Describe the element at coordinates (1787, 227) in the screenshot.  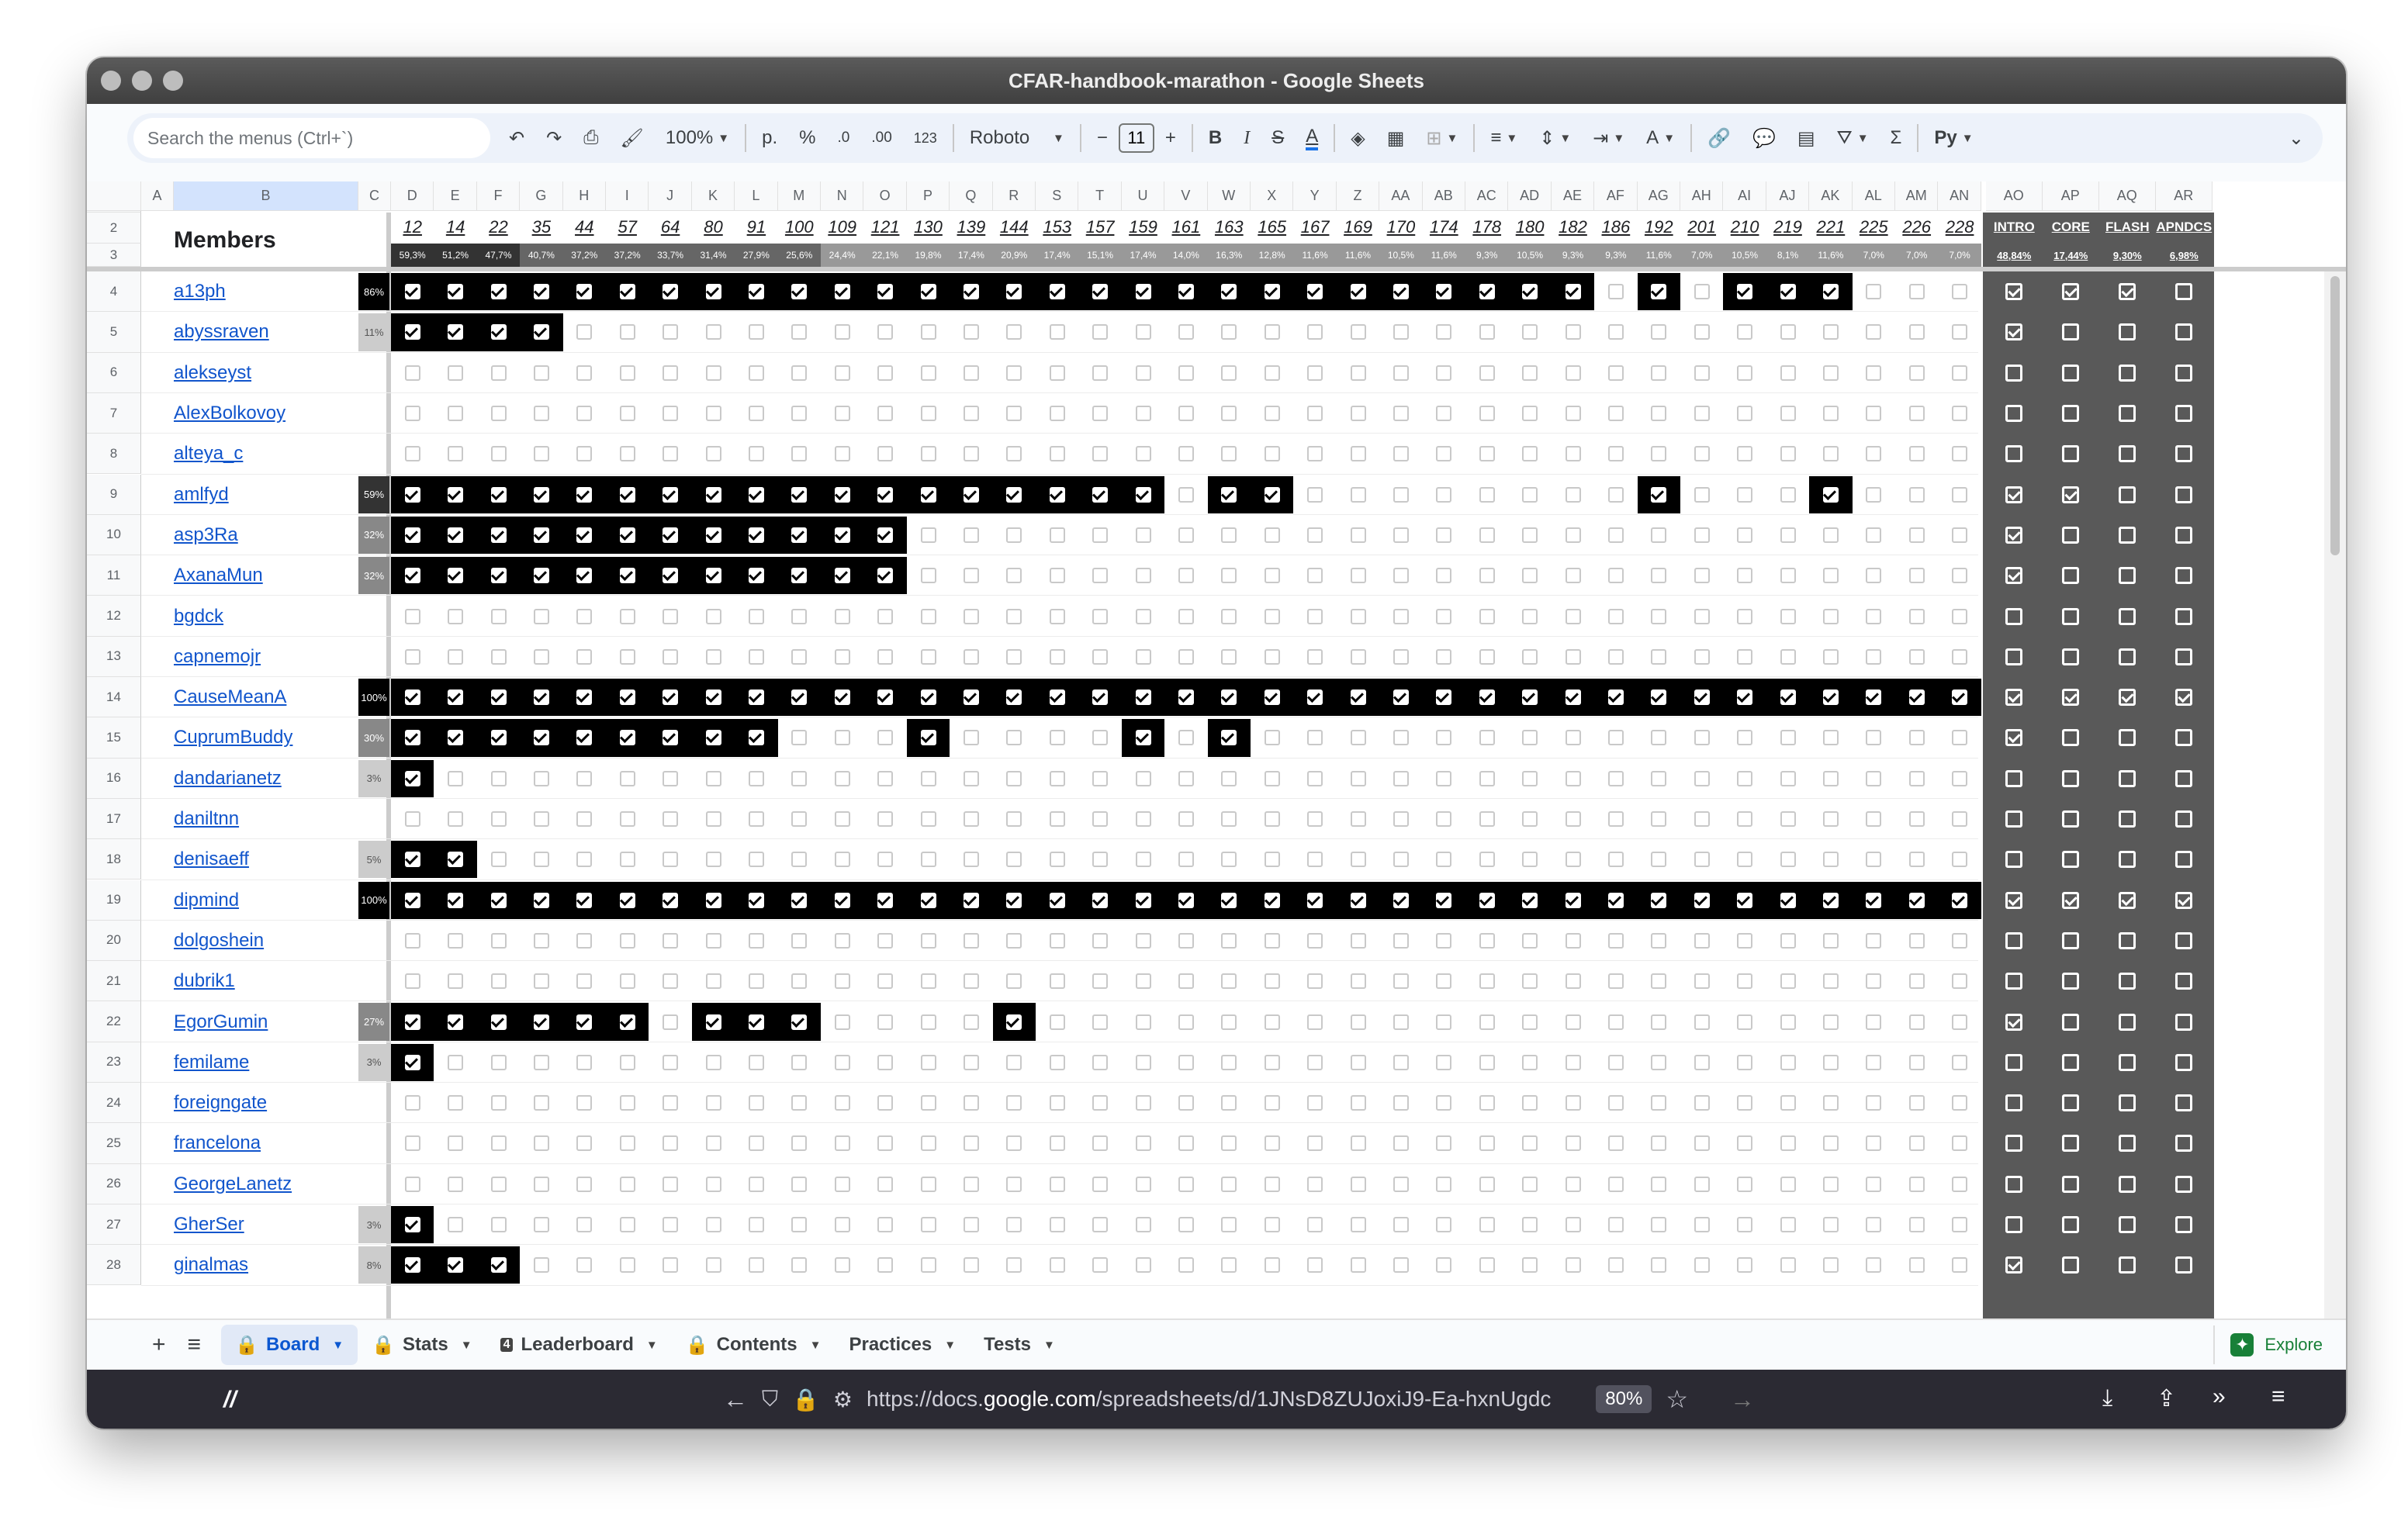
I see `lesson-number: 219` at that location.